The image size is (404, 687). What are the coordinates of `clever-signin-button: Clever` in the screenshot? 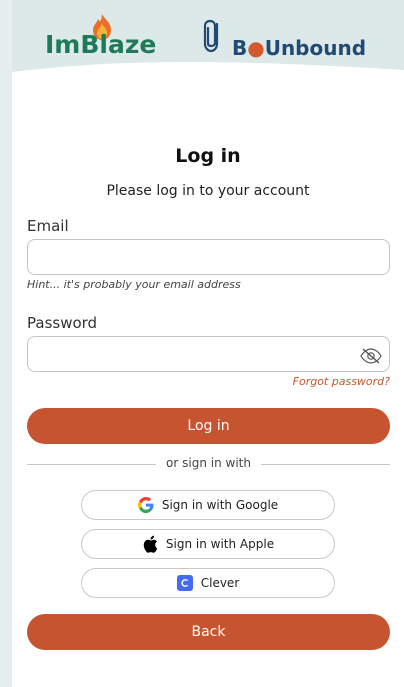 It's located at (208, 583).